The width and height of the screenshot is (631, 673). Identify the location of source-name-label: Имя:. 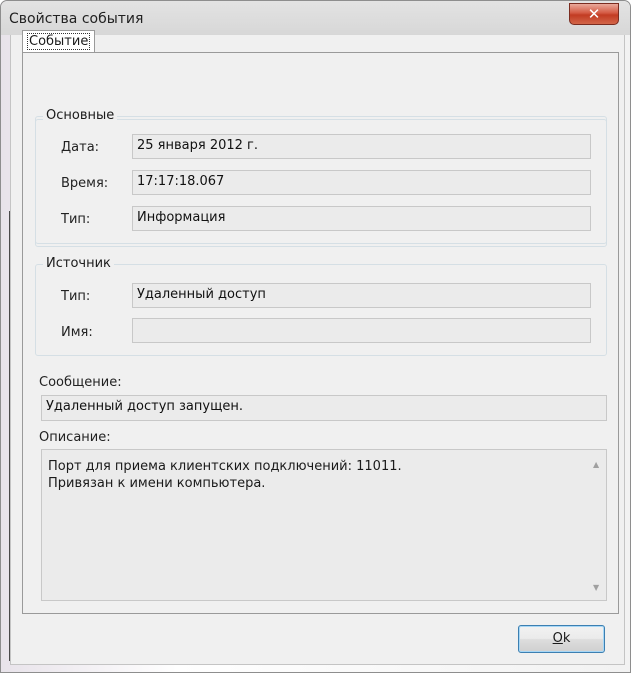
(77, 332).